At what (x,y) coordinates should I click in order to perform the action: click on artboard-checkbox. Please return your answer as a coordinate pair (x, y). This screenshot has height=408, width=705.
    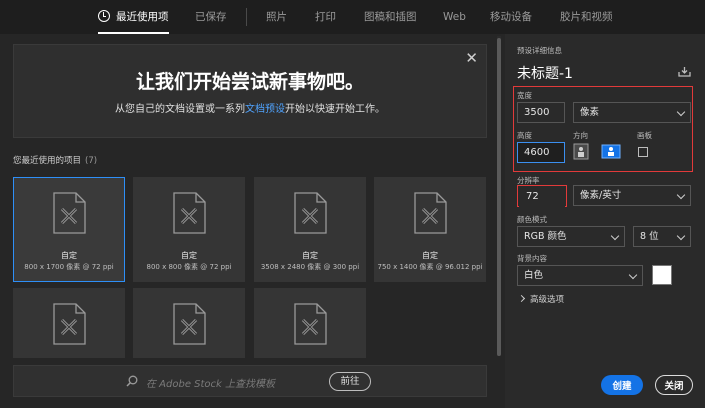
    Looking at the image, I should click on (643, 152).